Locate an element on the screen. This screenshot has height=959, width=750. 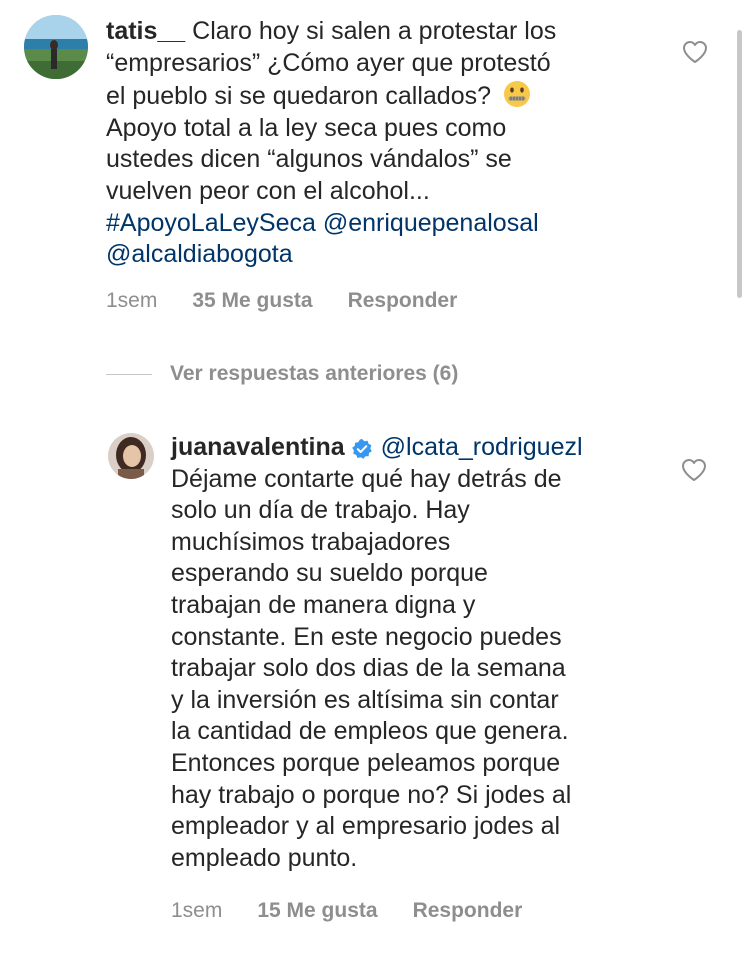
mention-link: @lcata_rodriguezl is located at coordinates (482, 448).